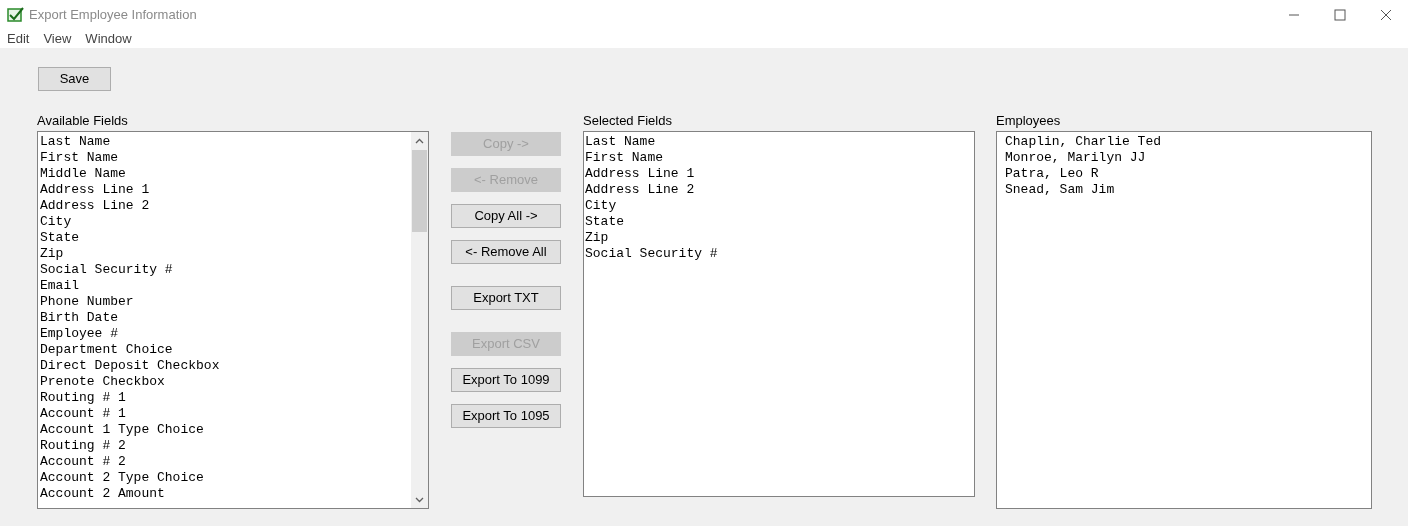  I want to click on action-button: Export To 1095, so click(506, 415).